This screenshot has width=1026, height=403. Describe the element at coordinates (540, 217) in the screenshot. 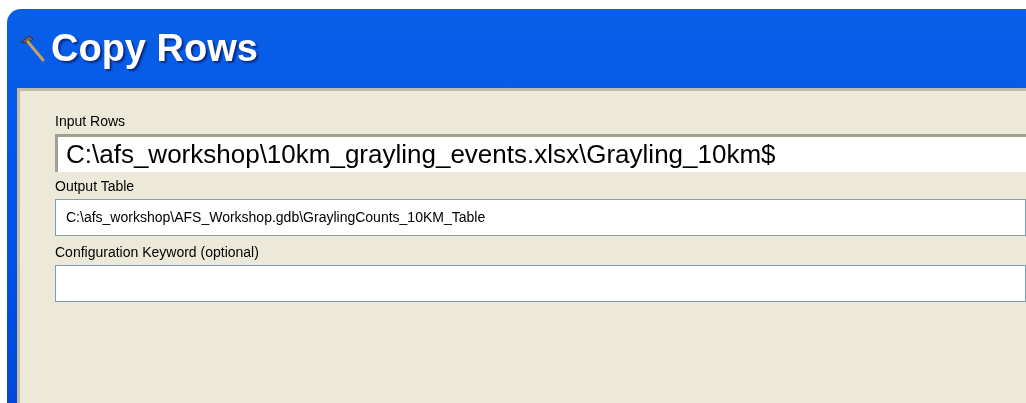

I see `input-field: C:\afs_workshop\AFS_Workshop.gdb\GraylingCounts_10KM_Table` at that location.